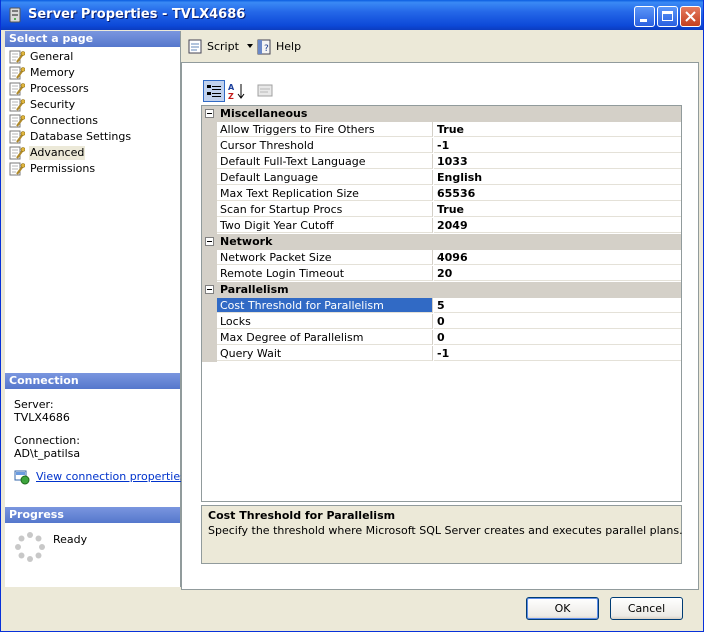 This screenshot has width=704, height=632. I want to click on property-value: 5, so click(557, 305).